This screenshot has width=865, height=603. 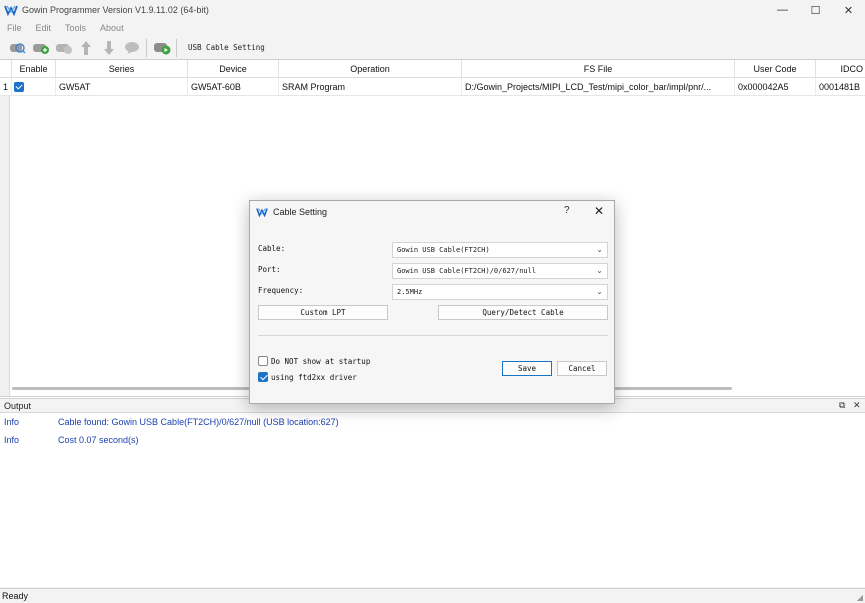 What do you see at coordinates (432, 28) in the screenshot?
I see `menu-bar: File Edit Tools About` at bounding box center [432, 28].